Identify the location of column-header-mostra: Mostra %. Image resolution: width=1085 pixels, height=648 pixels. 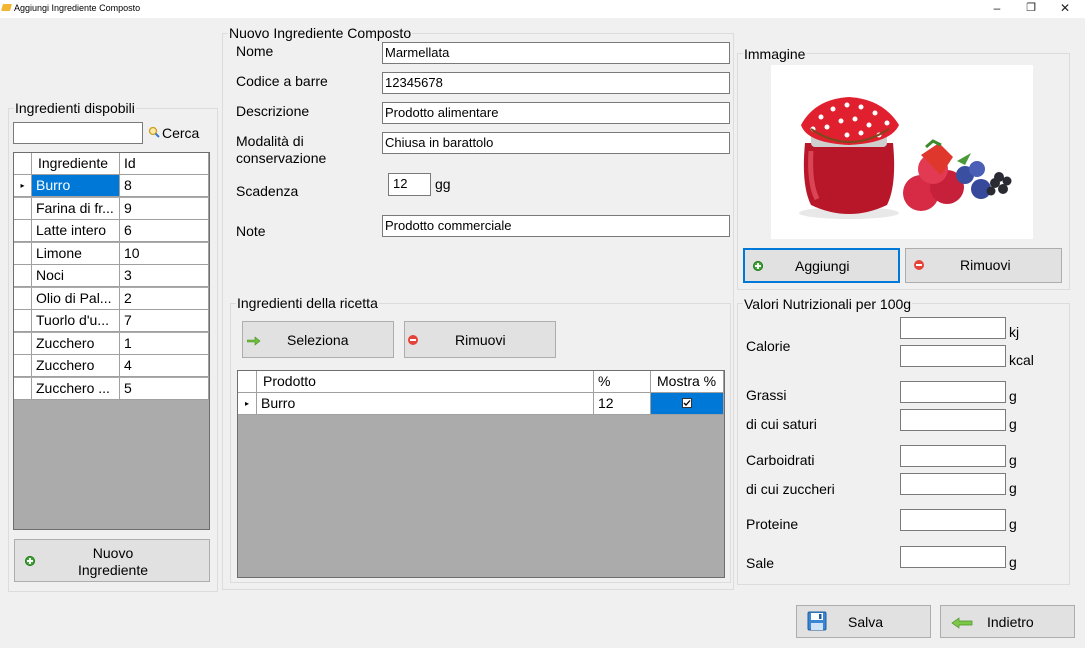
(687, 382).